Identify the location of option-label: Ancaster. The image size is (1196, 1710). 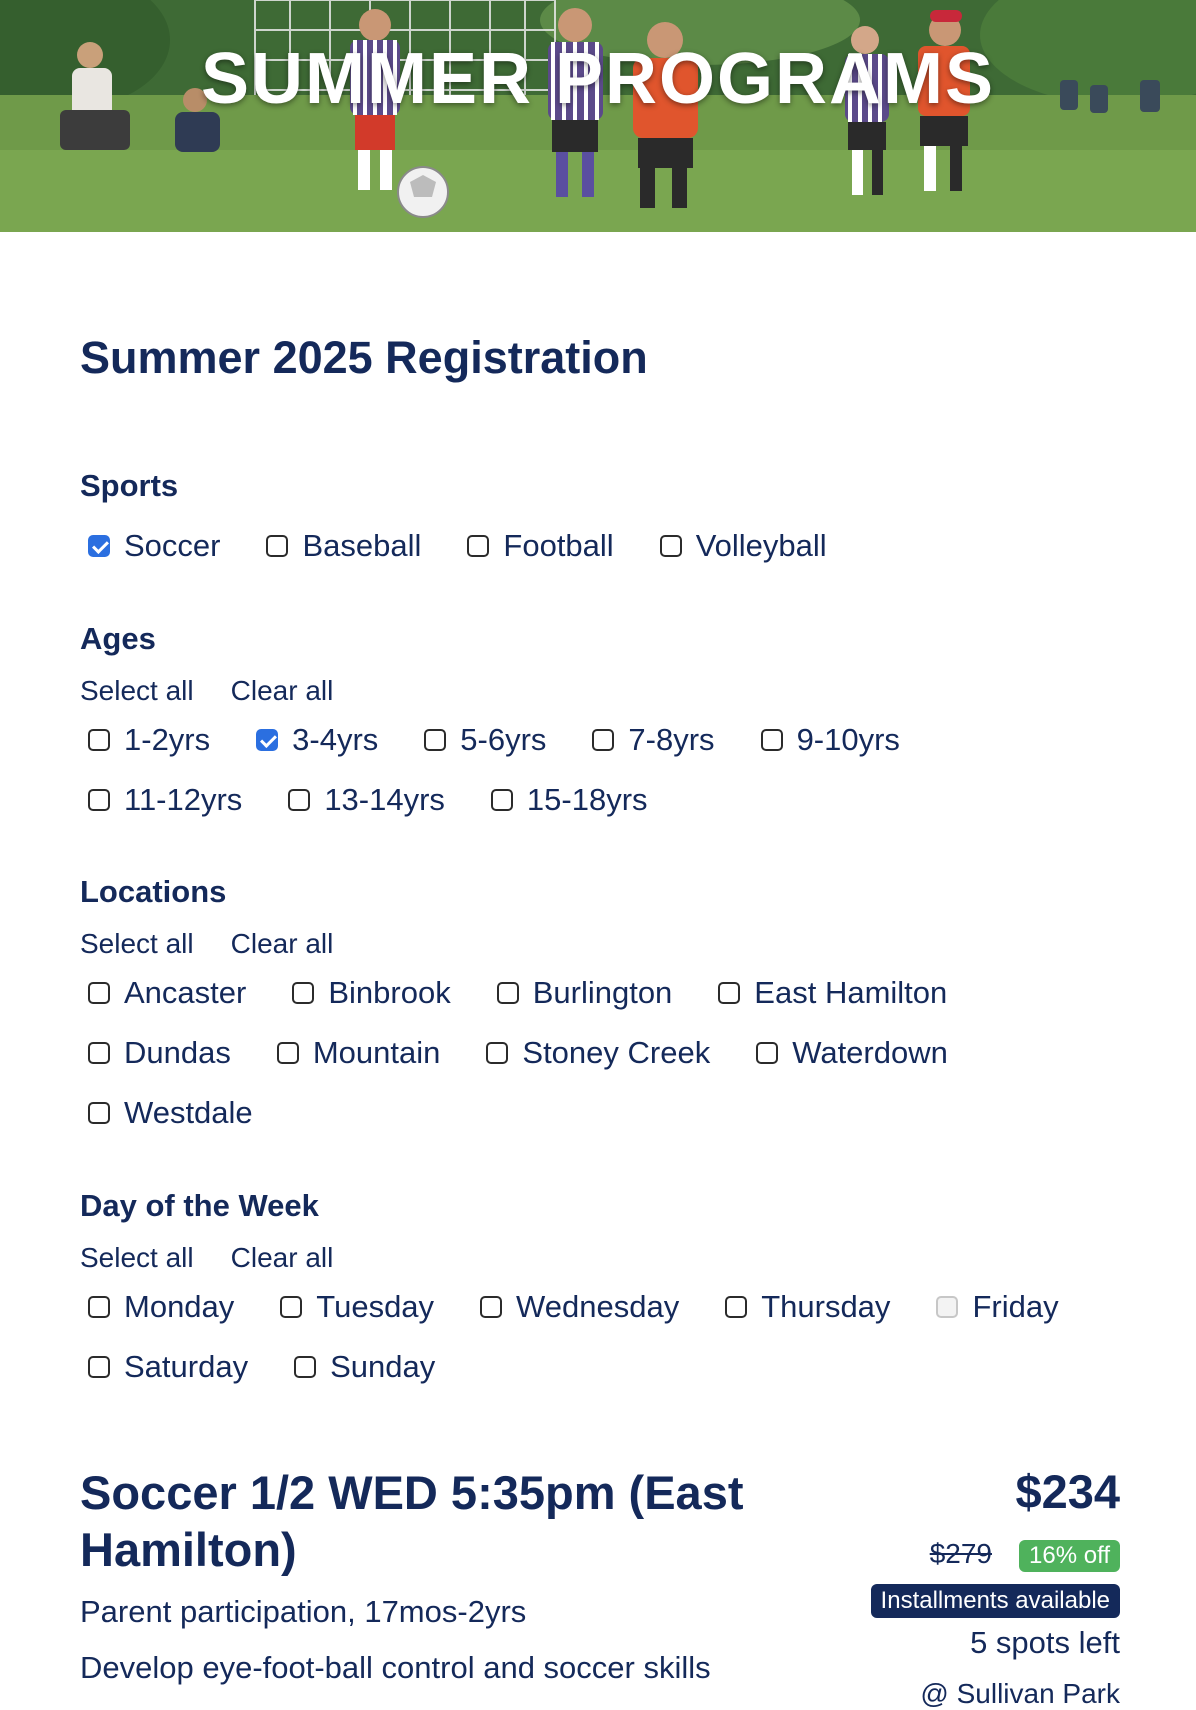
(185, 992).